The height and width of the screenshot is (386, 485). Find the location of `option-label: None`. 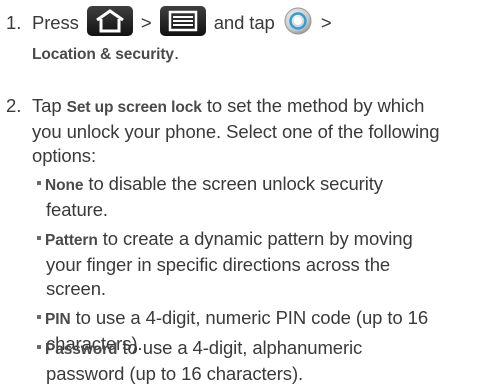

option-label: None is located at coordinates (64, 185).